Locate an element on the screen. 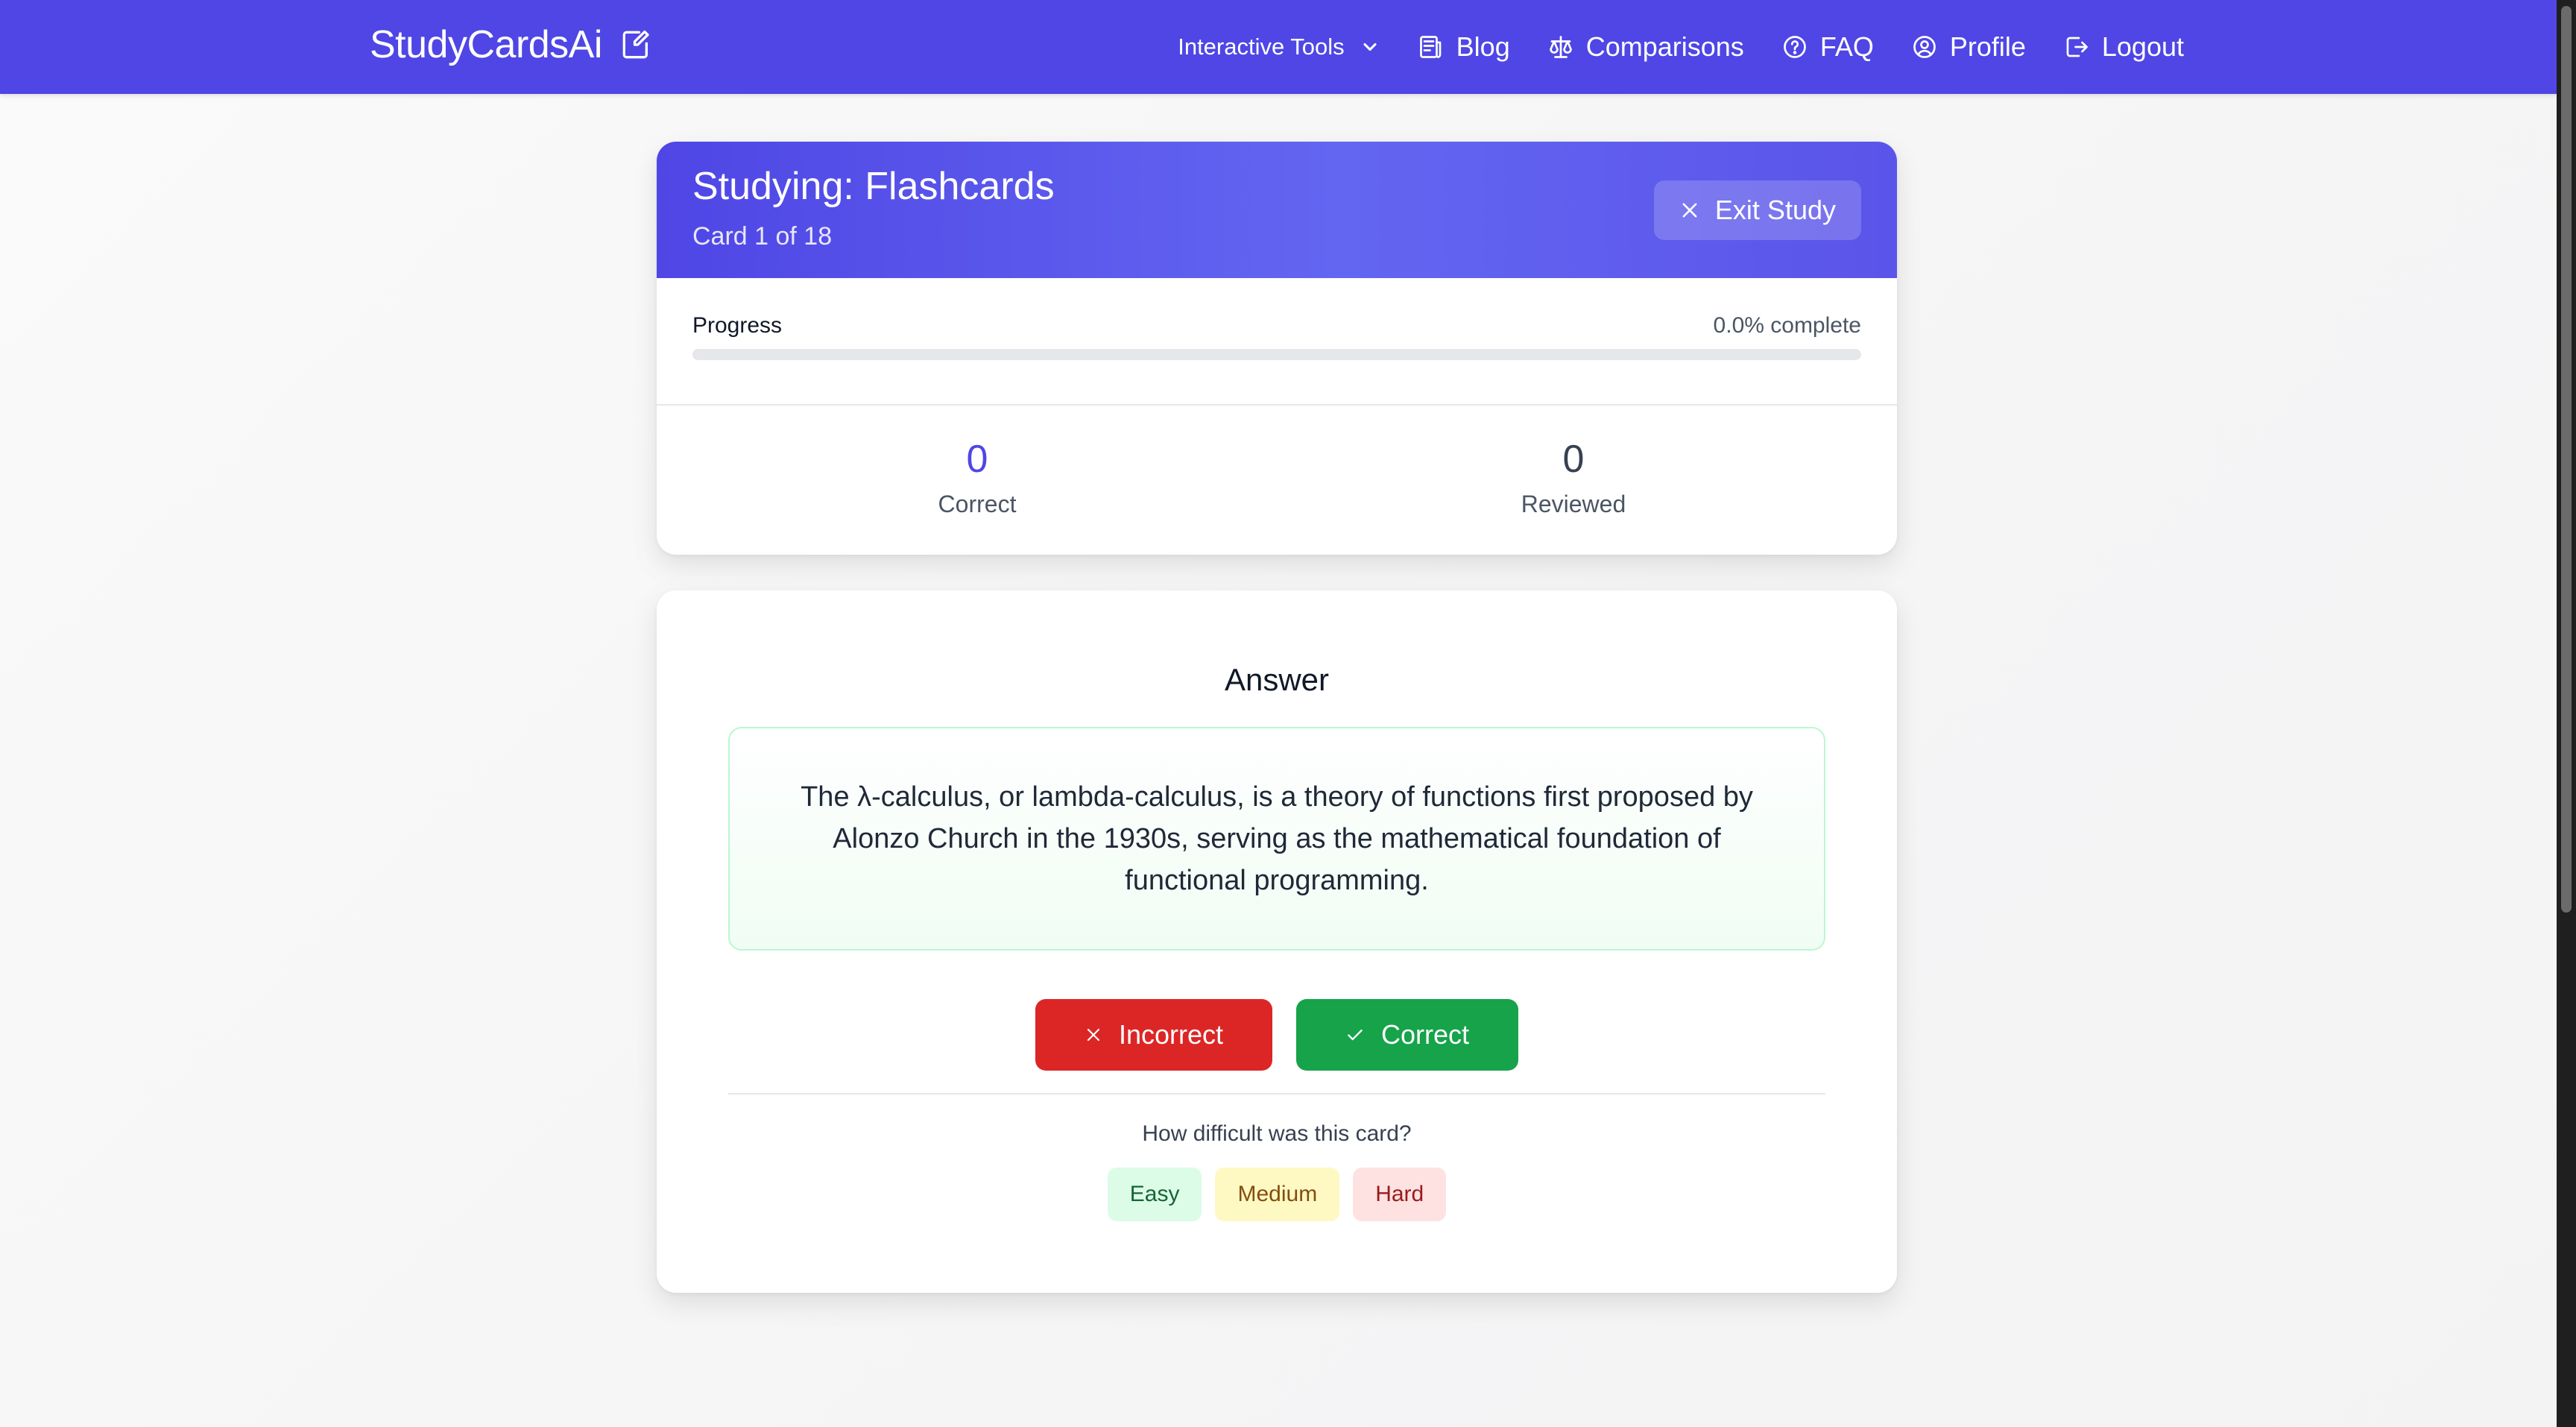 The height and width of the screenshot is (1427, 2576). nav-profile-label: Profile is located at coordinates (1987, 47).